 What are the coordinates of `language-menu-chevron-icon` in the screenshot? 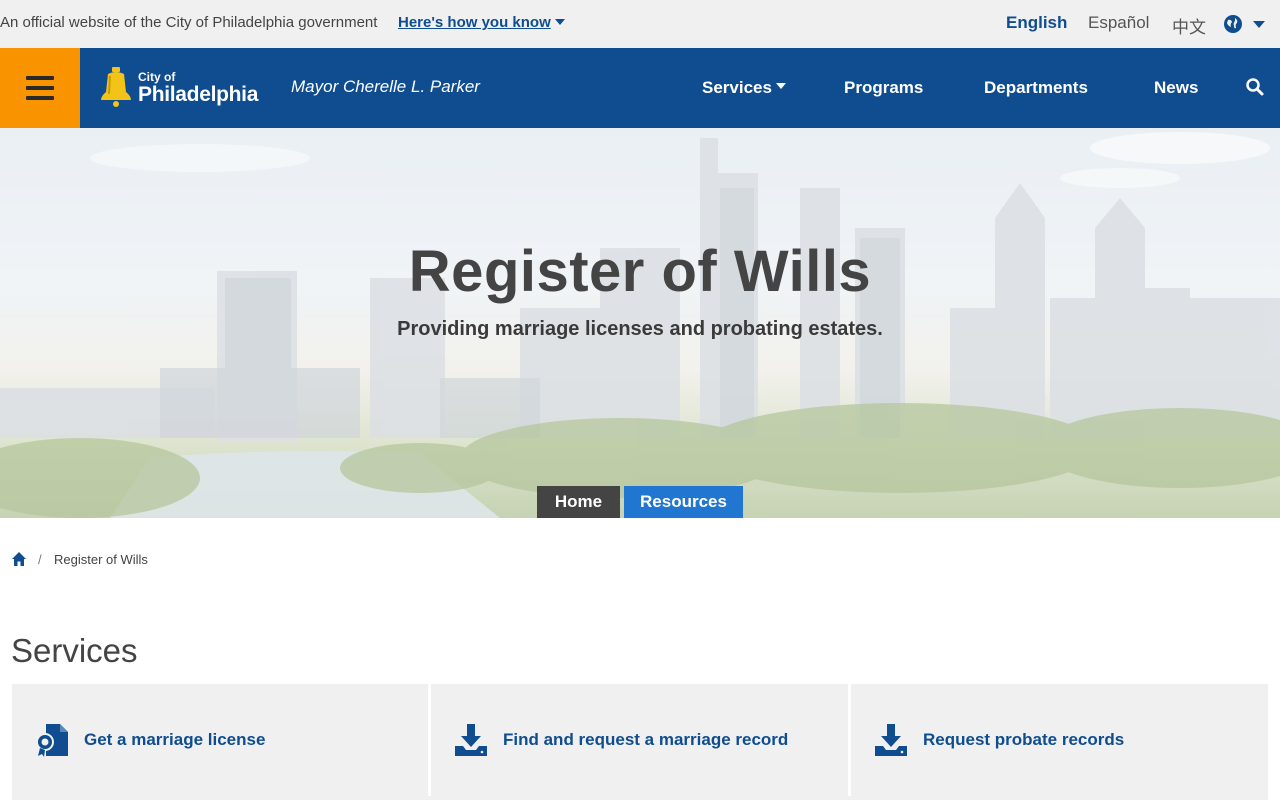 It's located at (1259, 24).